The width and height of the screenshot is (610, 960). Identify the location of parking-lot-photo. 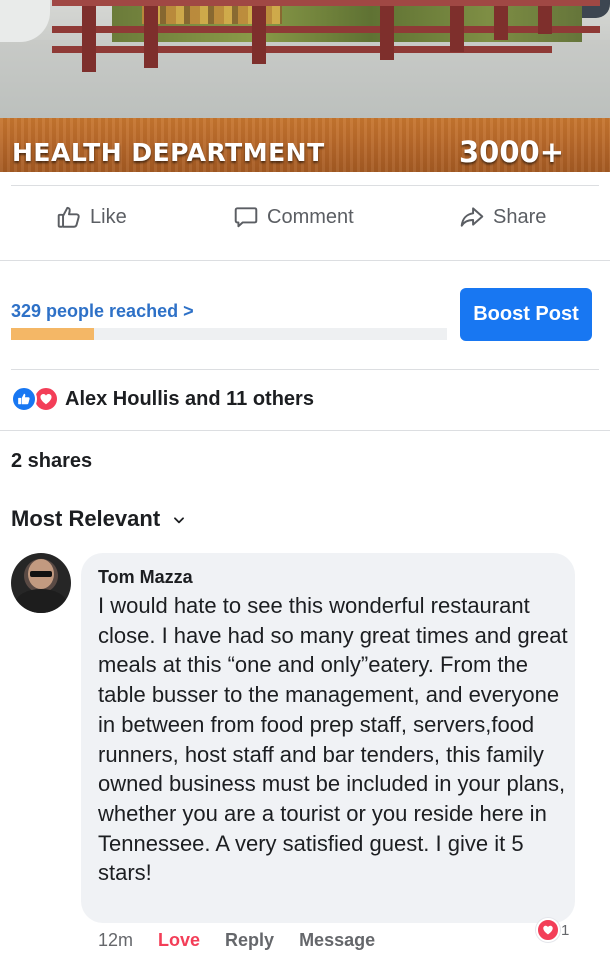
(305, 59).